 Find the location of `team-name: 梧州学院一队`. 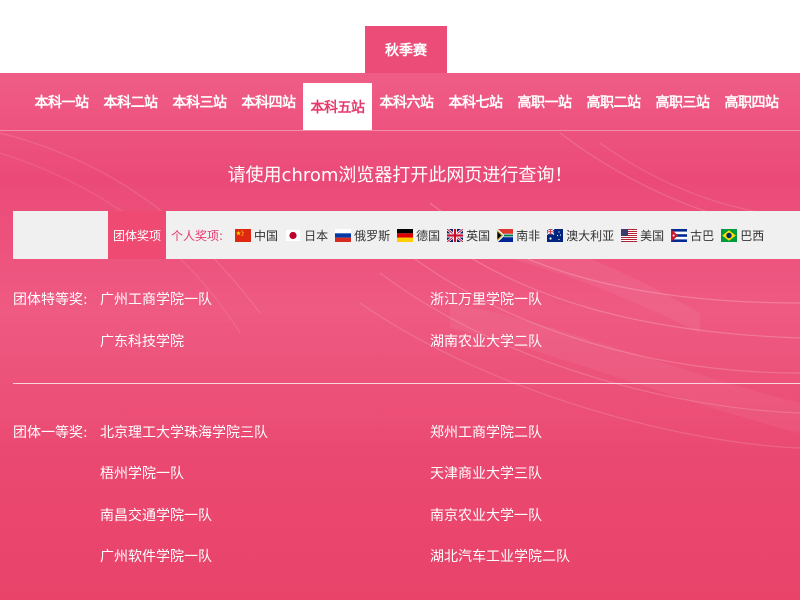

team-name: 梧州学院一队 is located at coordinates (142, 474).